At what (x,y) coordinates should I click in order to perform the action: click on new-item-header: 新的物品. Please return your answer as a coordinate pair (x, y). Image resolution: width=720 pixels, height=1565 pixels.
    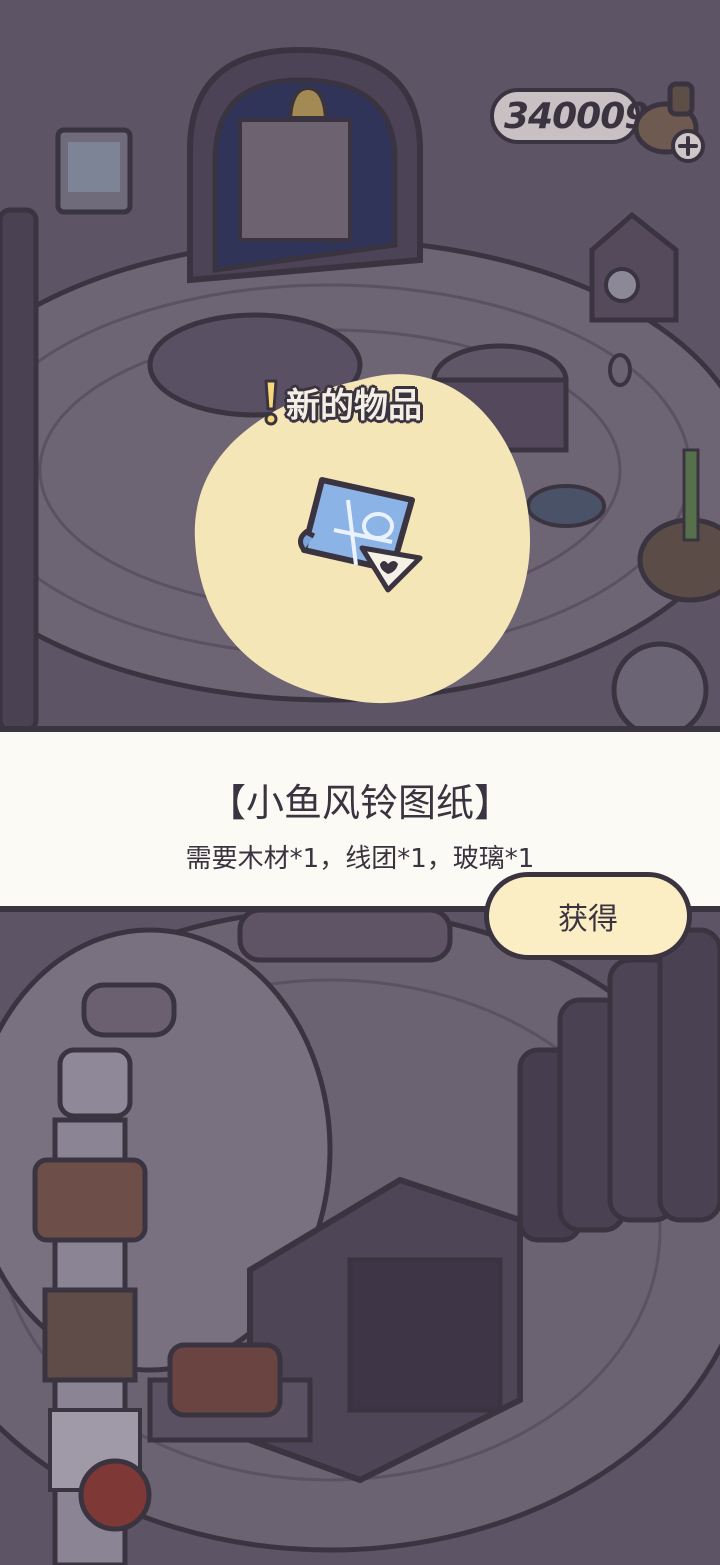
    Looking at the image, I should click on (342, 402).